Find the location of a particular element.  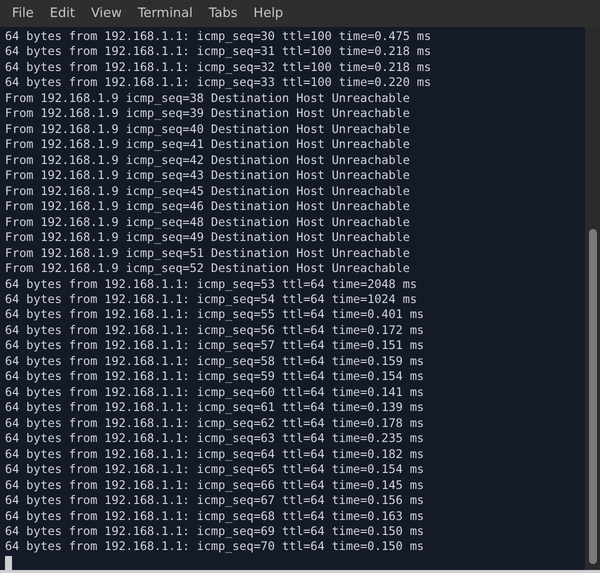

menu-item: File is located at coordinates (23, 13).